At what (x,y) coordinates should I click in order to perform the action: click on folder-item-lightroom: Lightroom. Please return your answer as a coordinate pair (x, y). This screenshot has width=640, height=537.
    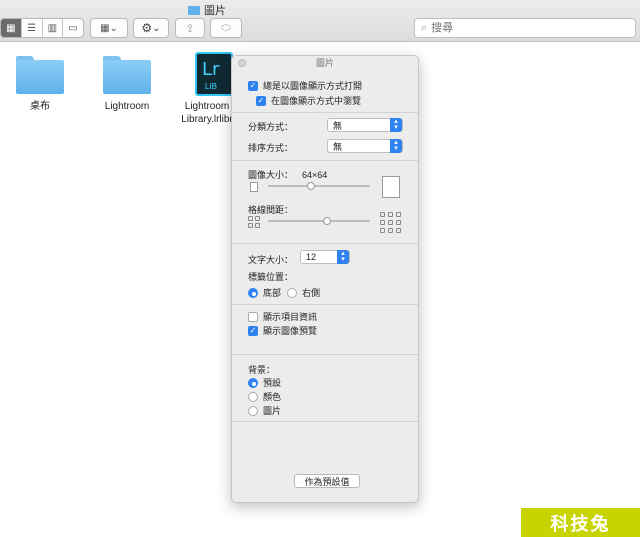
    Looking at the image, I should click on (127, 82).